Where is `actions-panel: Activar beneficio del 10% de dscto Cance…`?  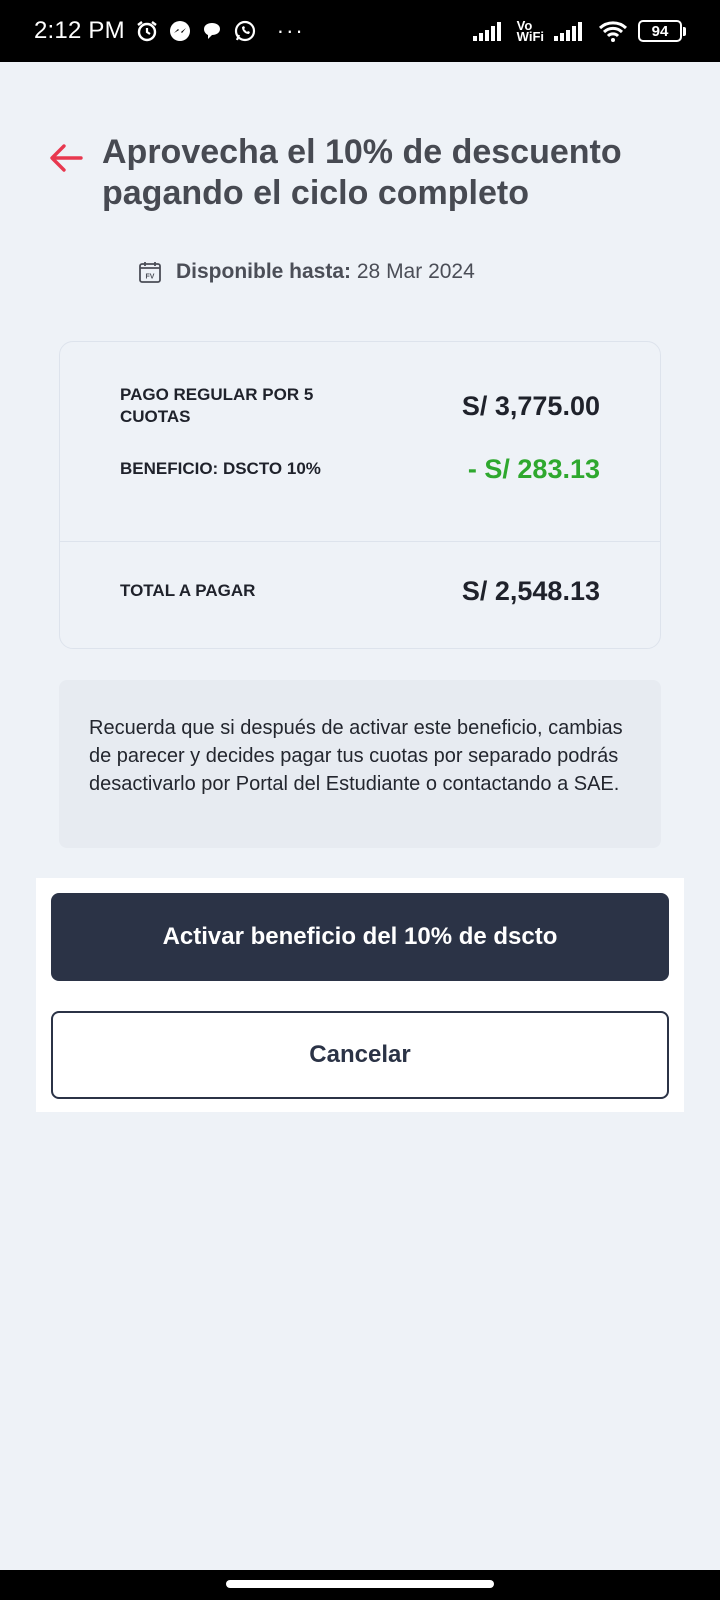 actions-panel: Activar beneficio del 10% de dscto Cance… is located at coordinates (360, 995).